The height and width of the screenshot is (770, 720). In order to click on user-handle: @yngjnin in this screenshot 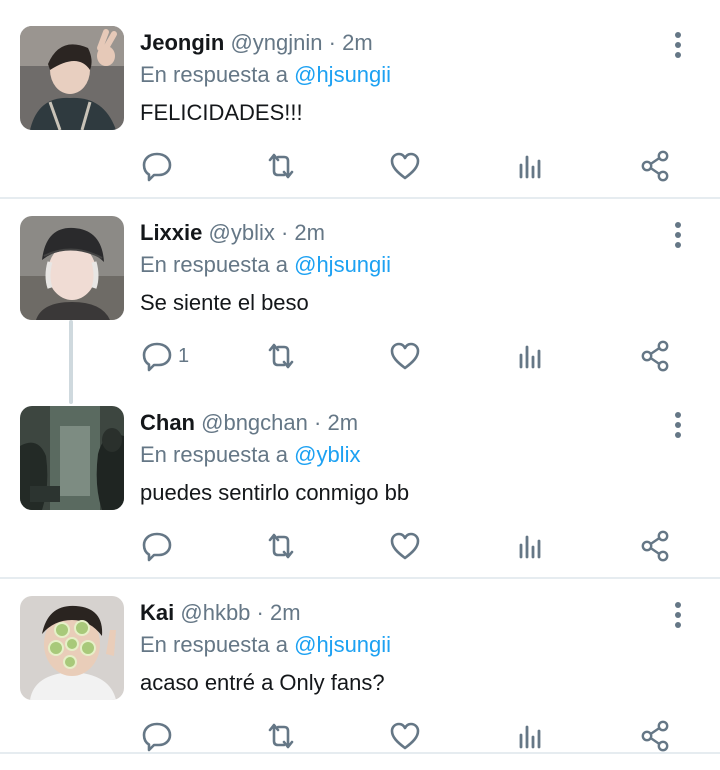, I will do `click(276, 42)`.